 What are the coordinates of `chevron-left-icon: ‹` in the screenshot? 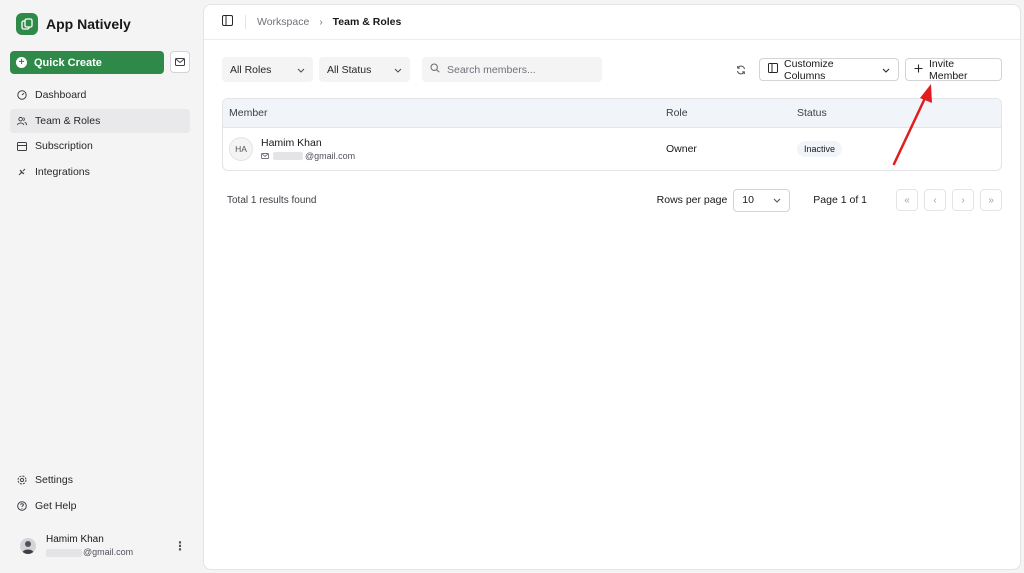 It's located at (935, 200).